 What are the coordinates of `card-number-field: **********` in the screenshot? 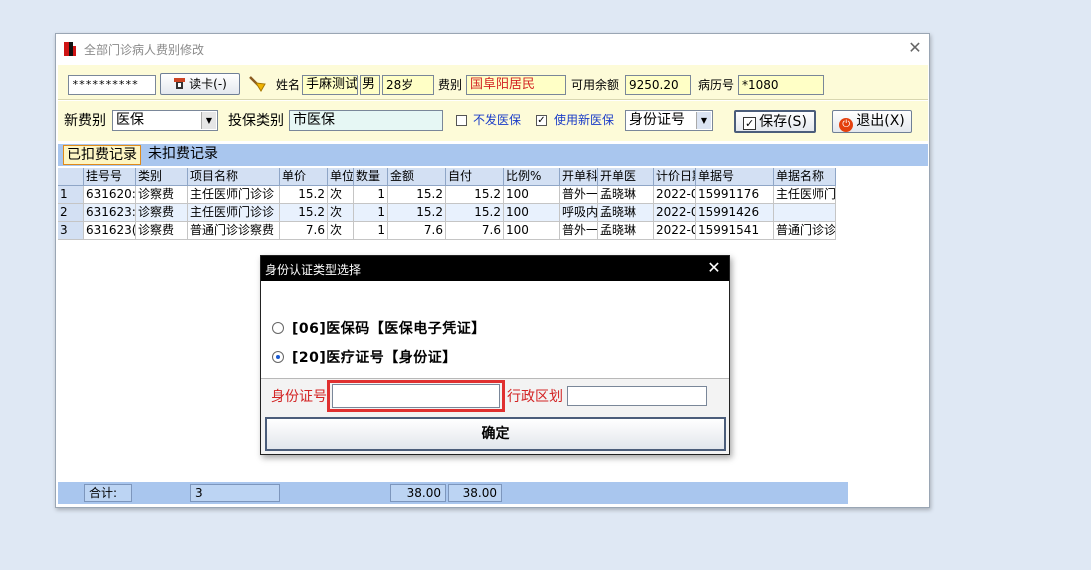 It's located at (112, 85).